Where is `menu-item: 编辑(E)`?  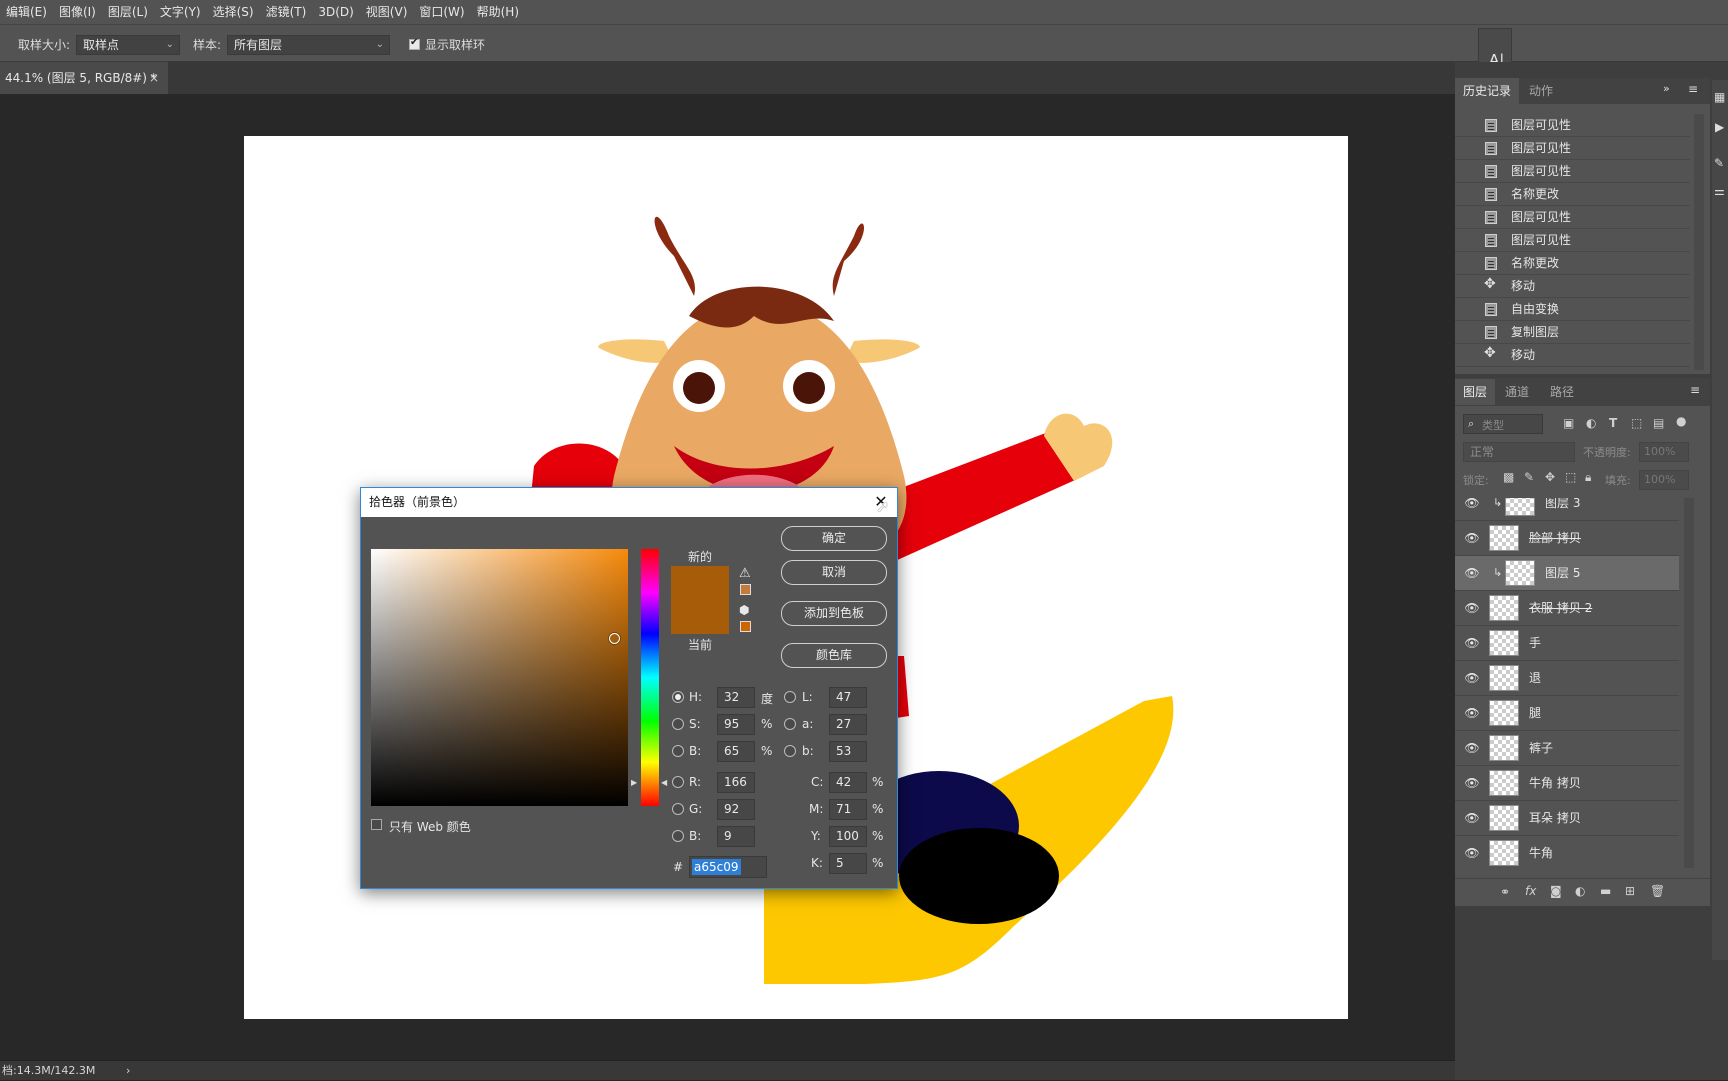 menu-item: 编辑(E) is located at coordinates (26, 12).